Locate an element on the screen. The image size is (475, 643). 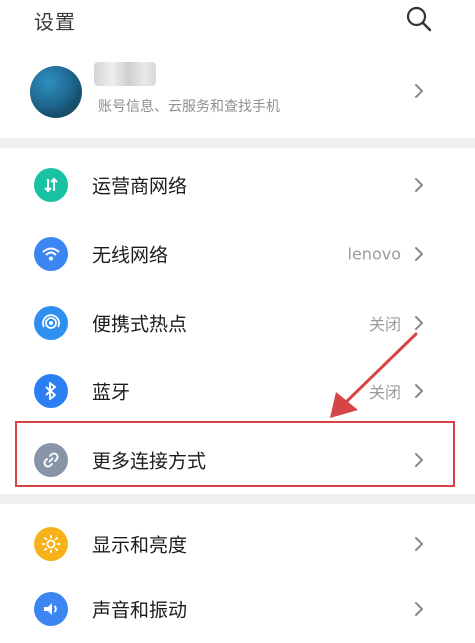
settings-item-wifi: 无线网络 lenovo is located at coordinates (237, 254).